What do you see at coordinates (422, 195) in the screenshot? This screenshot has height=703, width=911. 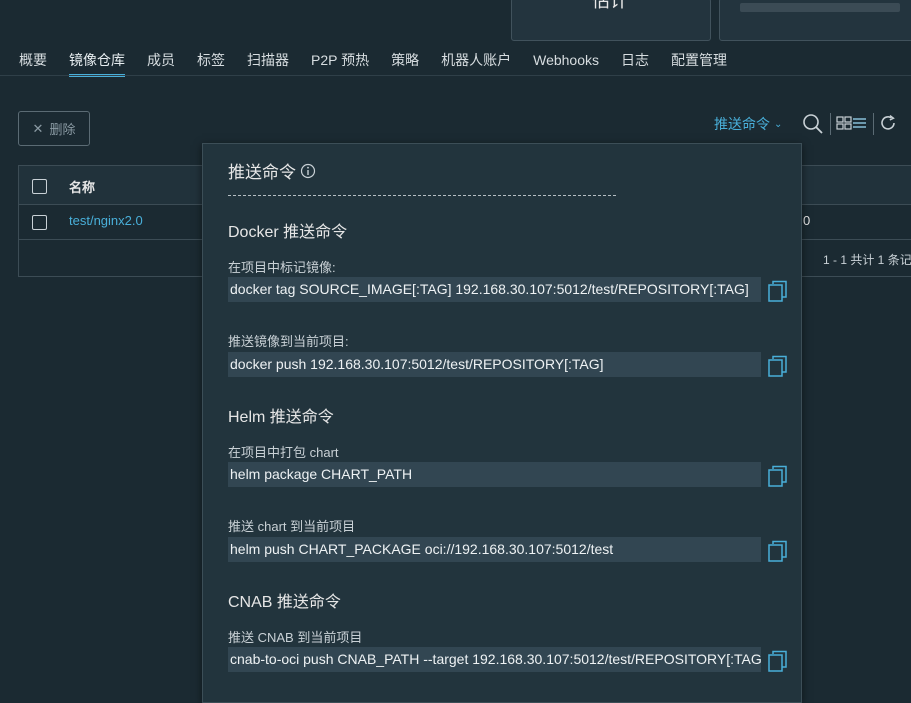 I see `dashed-divider` at bounding box center [422, 195].